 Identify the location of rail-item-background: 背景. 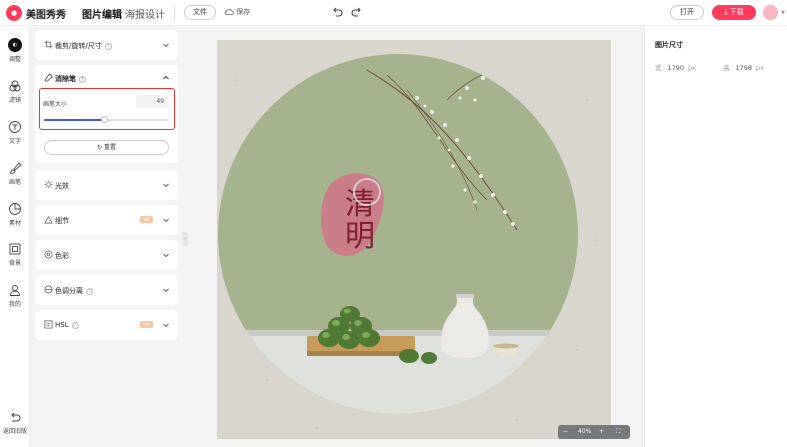
(15, 254).